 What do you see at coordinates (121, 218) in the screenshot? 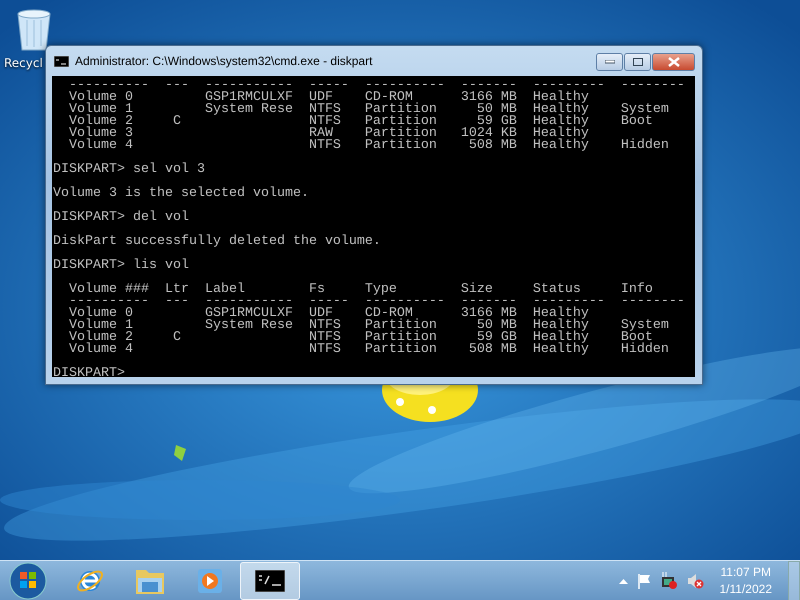
I see `console-line: DISKPART> del vol` at bounding box center [121, 218].